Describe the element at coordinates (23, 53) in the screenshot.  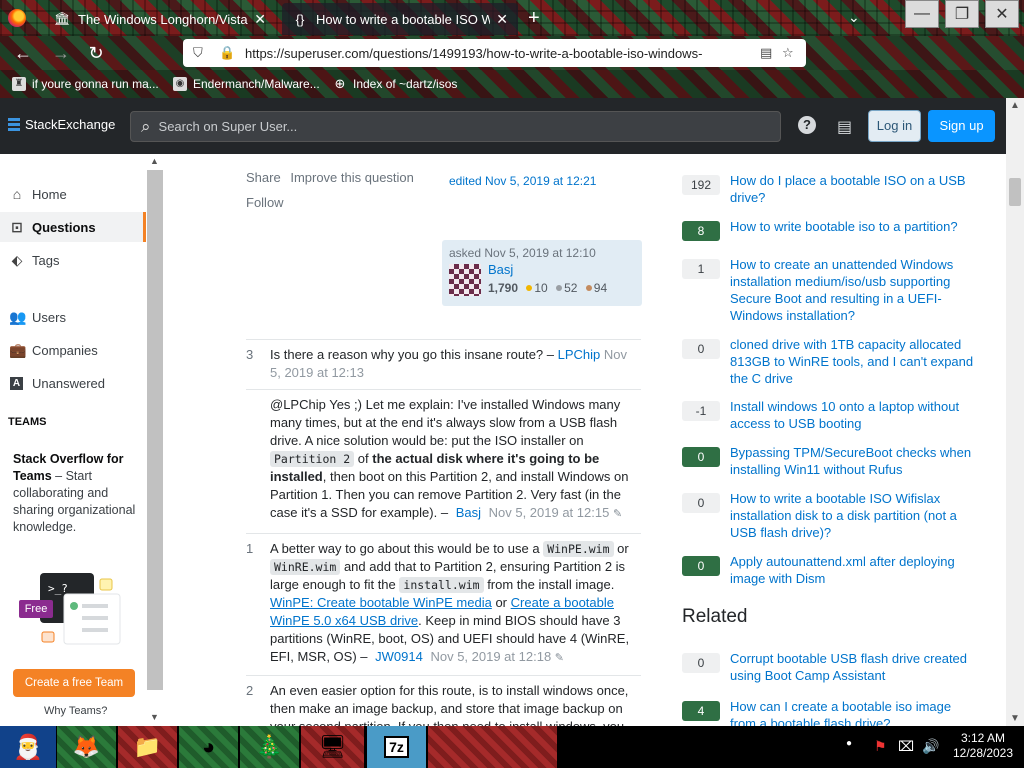
I see `back-arrow-icon: ←` at that location.